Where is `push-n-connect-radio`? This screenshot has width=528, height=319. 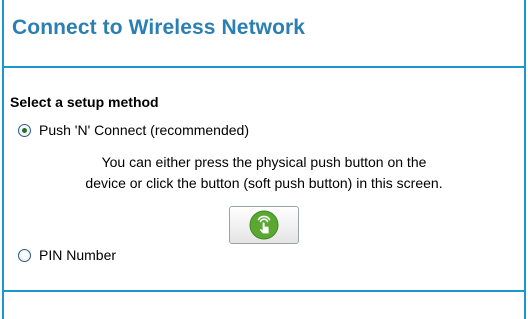
push-n-connect-radio is located at coordinates (24, 130).